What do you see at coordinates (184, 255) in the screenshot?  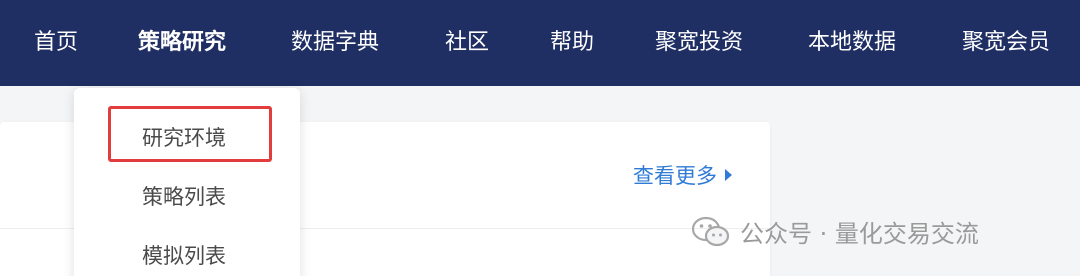 I see `dropdown-item-simulation-list: 模拟列表` at bounding box center [184, 255].